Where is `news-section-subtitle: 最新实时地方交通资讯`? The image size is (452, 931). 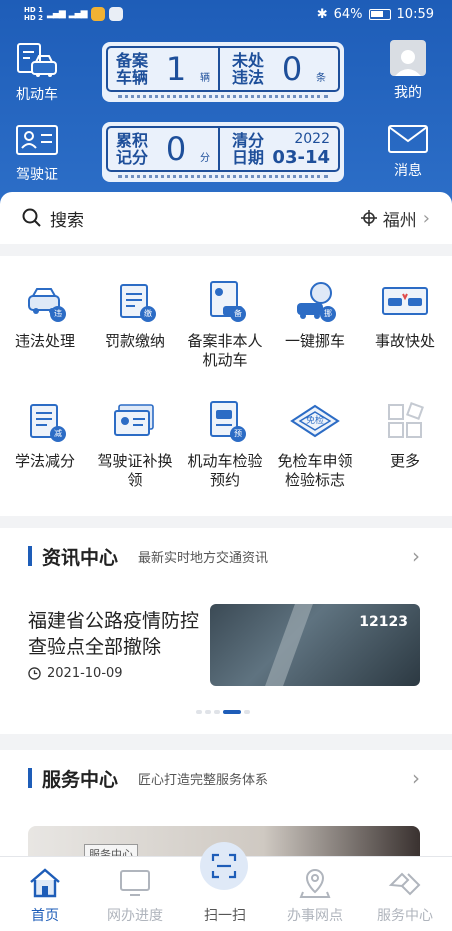
news-section-subtitle: 最新实时地方交通资讯 is located at coordinates (203, 558).